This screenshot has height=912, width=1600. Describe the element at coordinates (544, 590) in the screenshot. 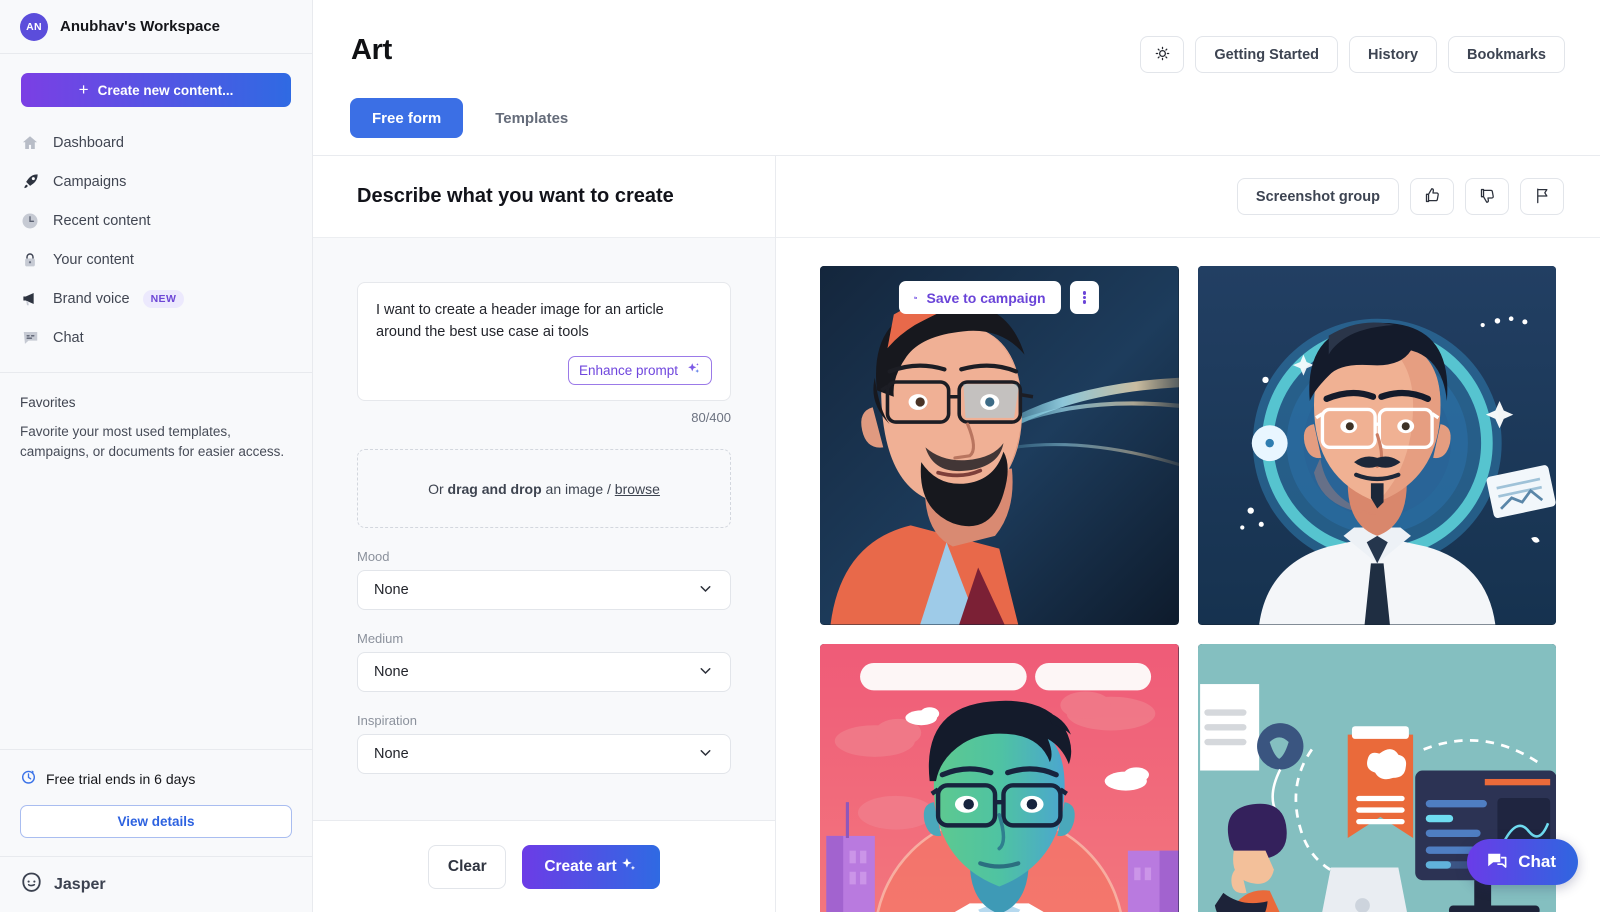

I see `mood-select: None` at that location.